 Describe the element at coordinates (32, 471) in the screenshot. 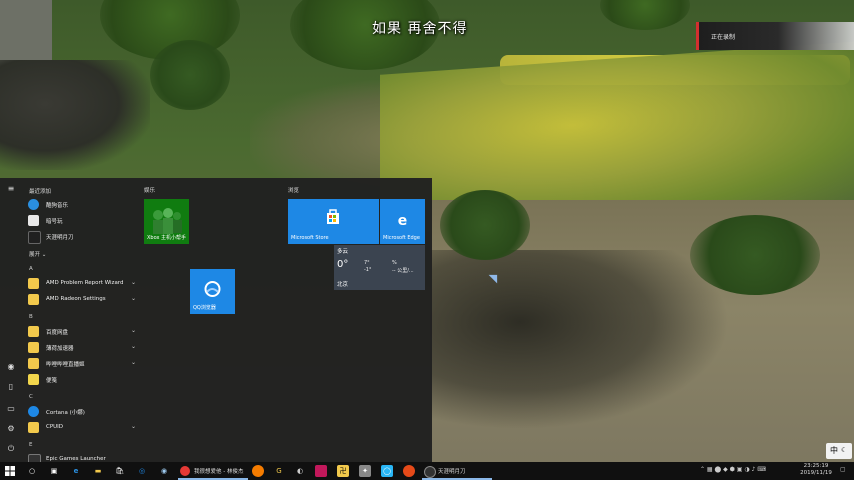

I see `search-icon: ○` at that location.